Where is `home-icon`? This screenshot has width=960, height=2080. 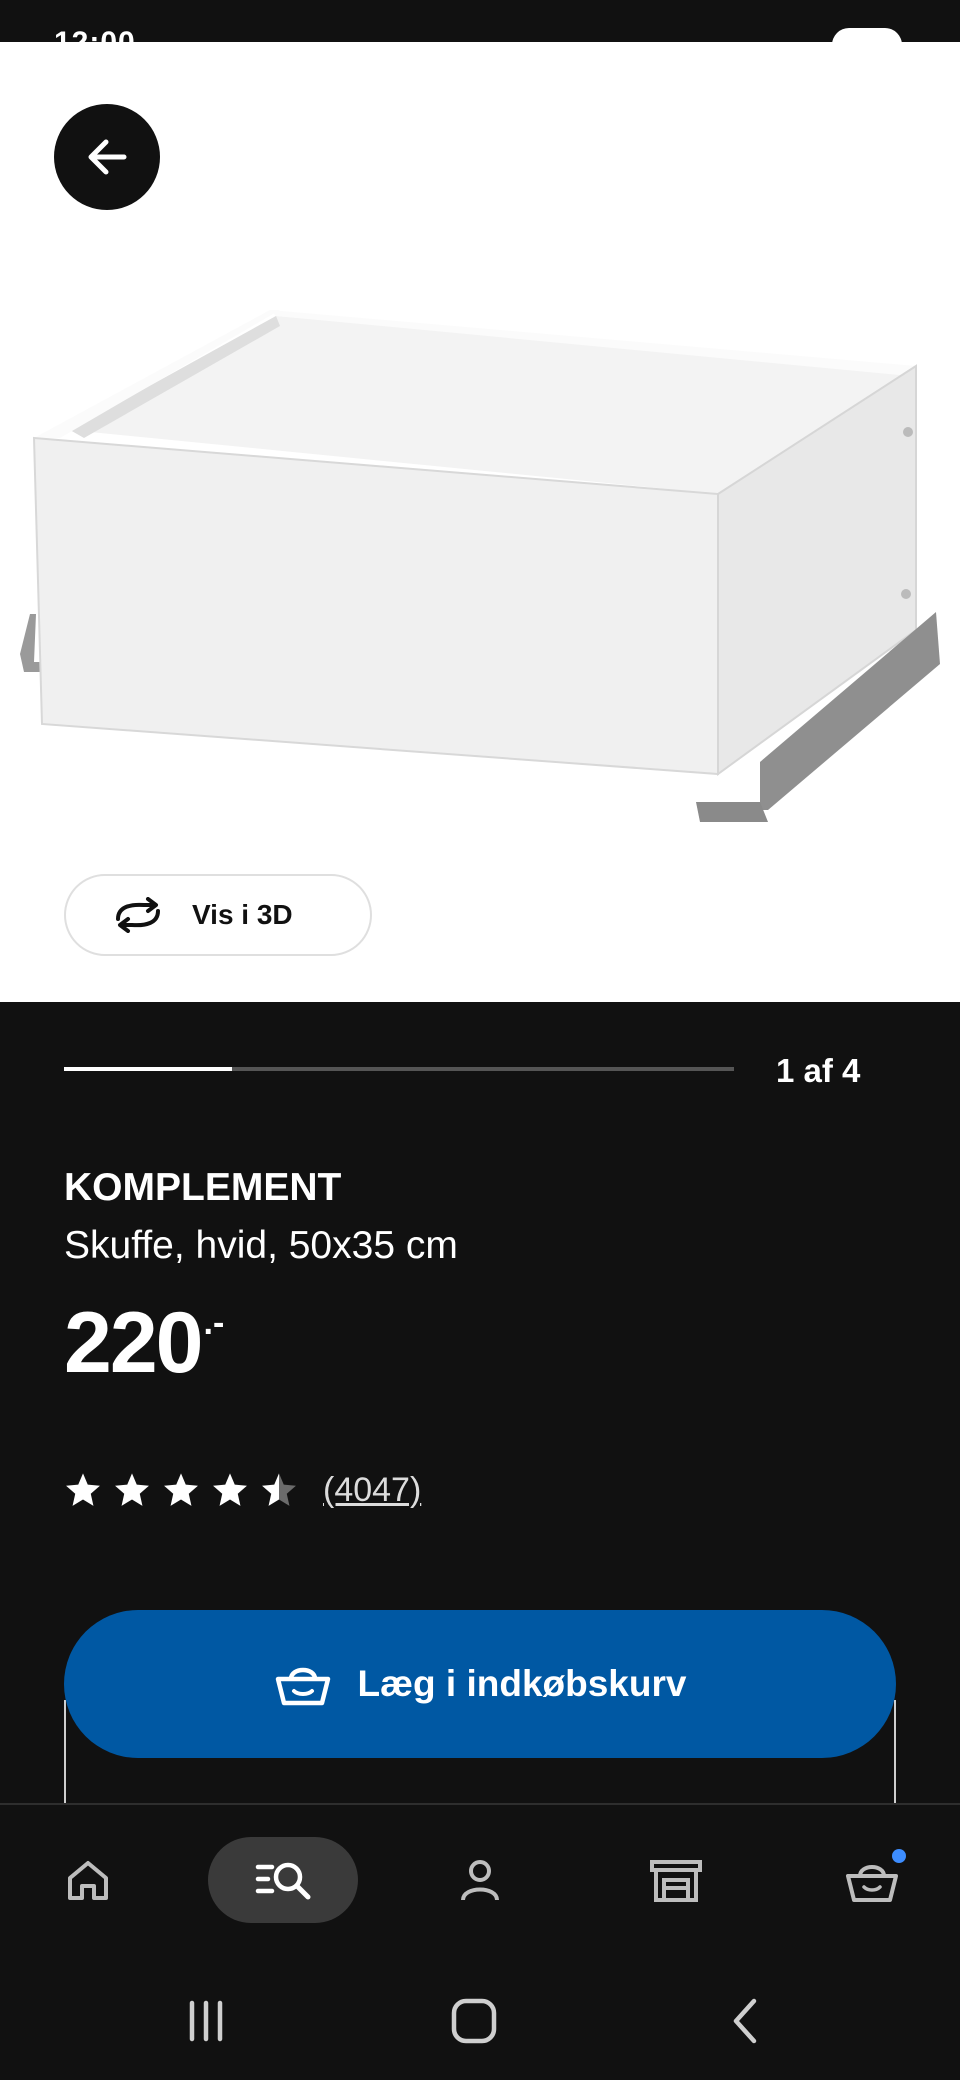 home-icon is located at coordinates (88, 1880).